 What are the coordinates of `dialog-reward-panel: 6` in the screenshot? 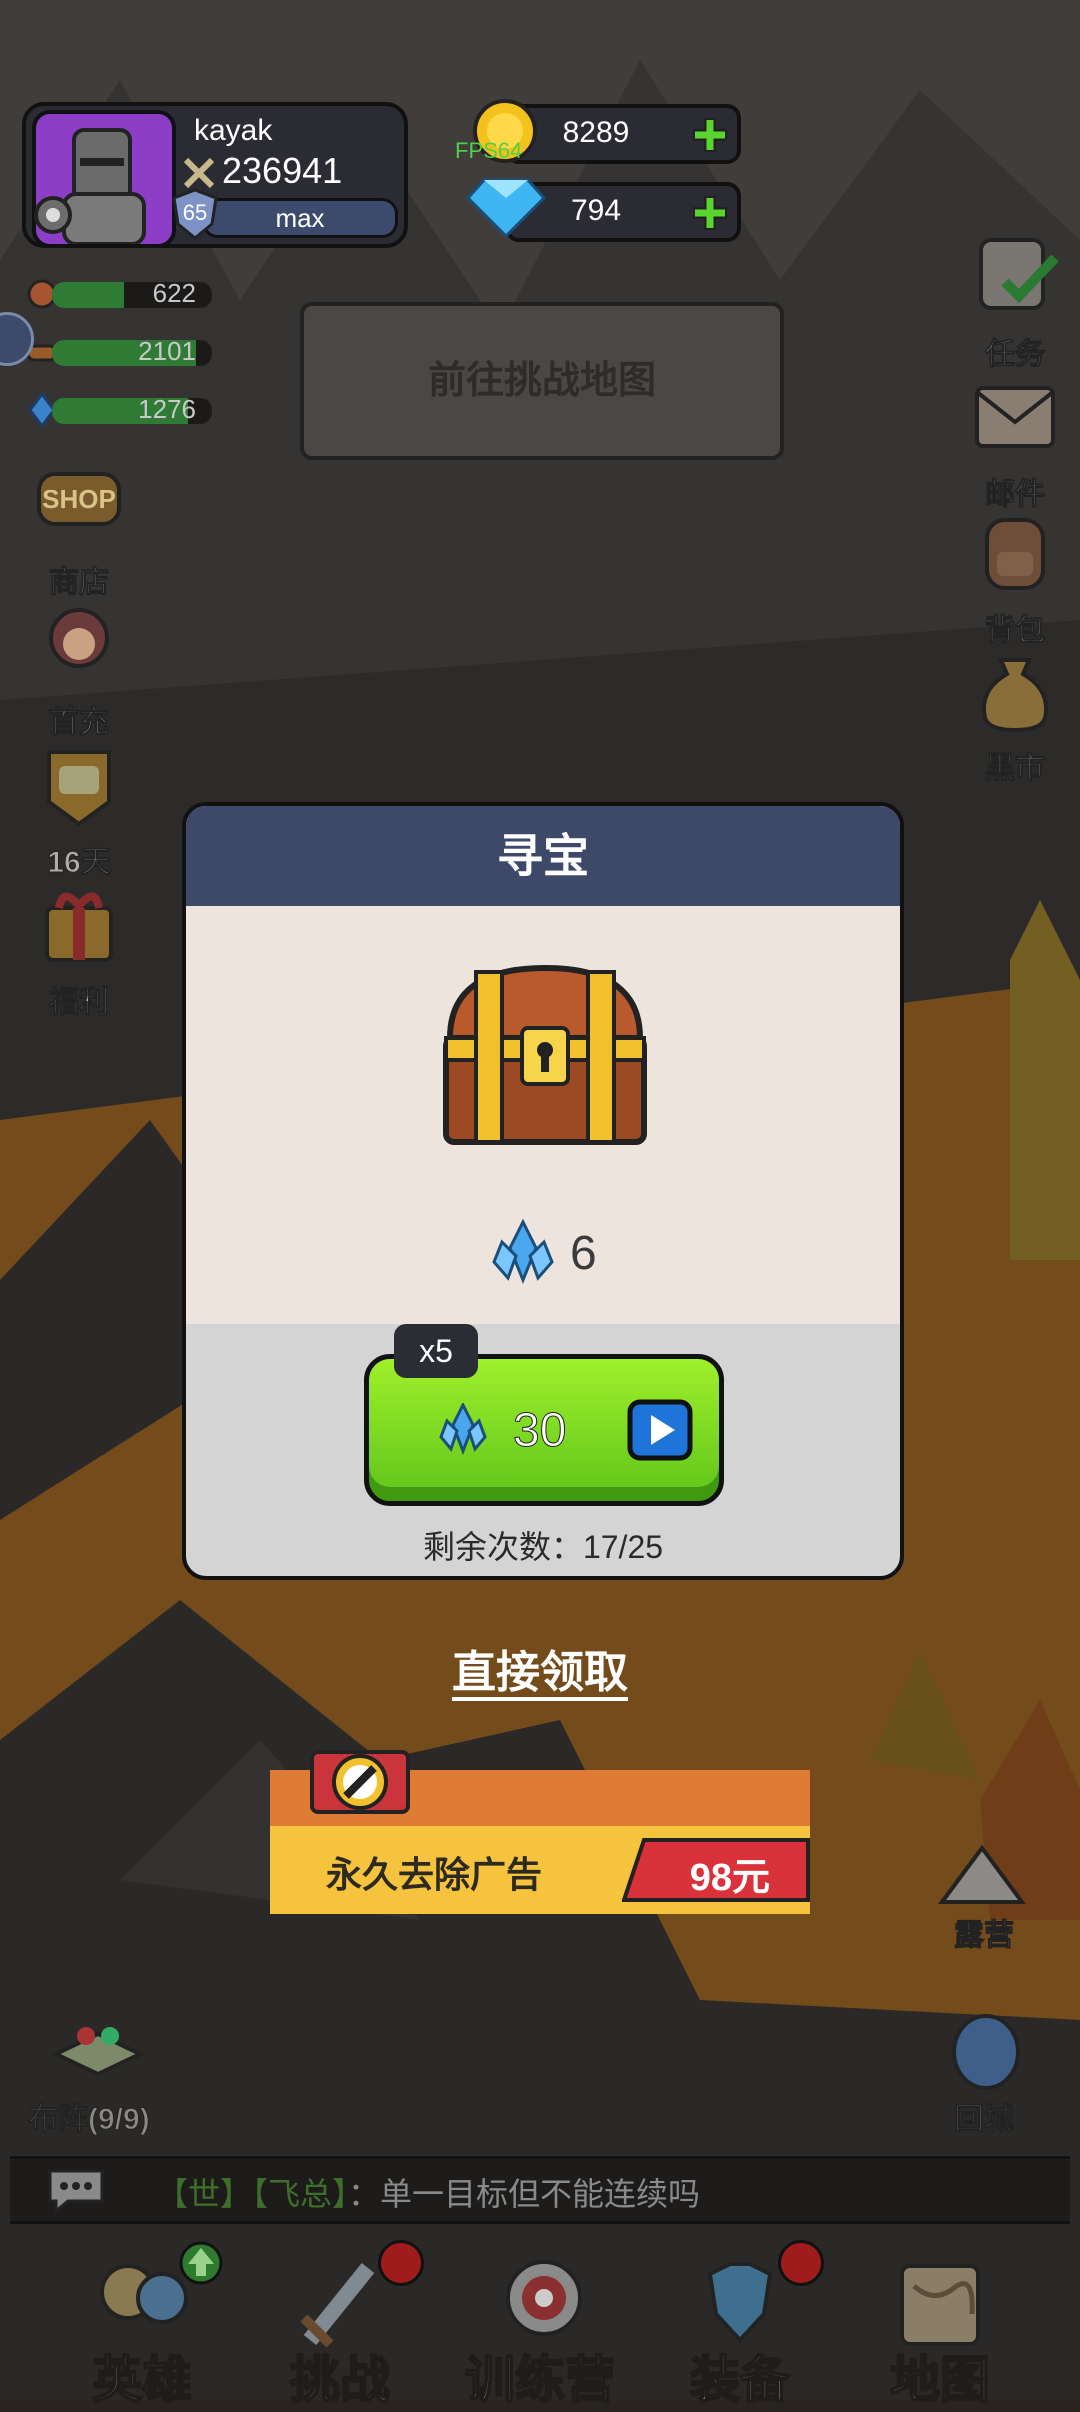 It's located at (543, 1115).